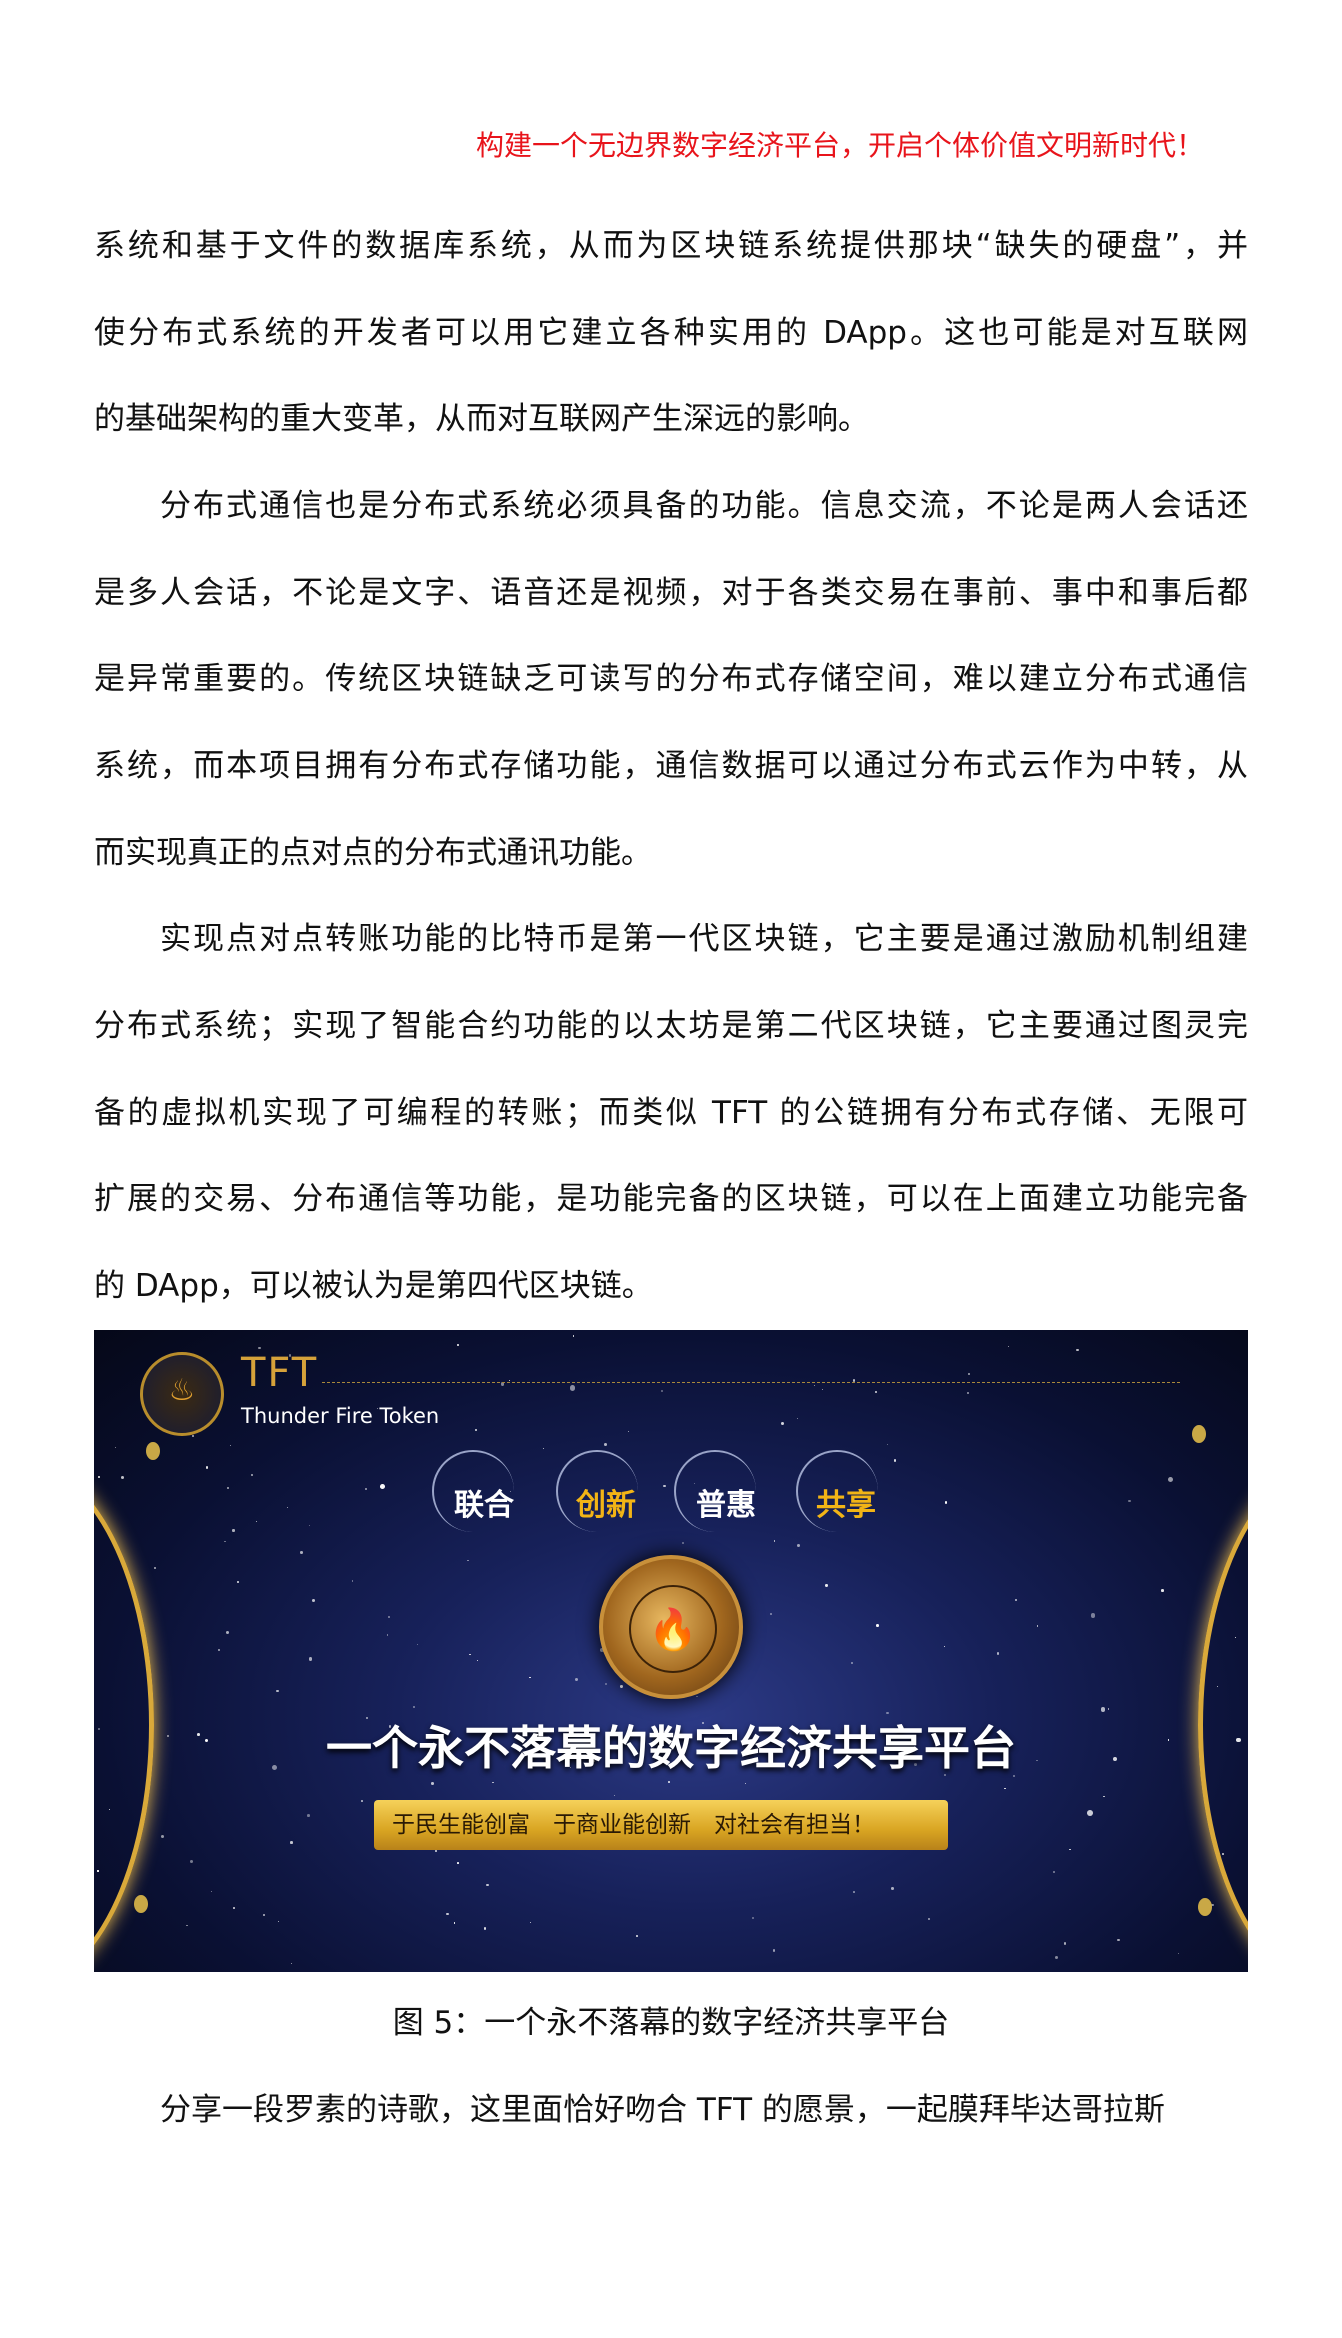 This screenshot has height=2338, width=1342. I want to click on text-line: 分享一段罗素的诗歌，这里面恰好吻合 TFT 的愿景，一起膜拜毕达哥拉斯, so click(662, 2110).